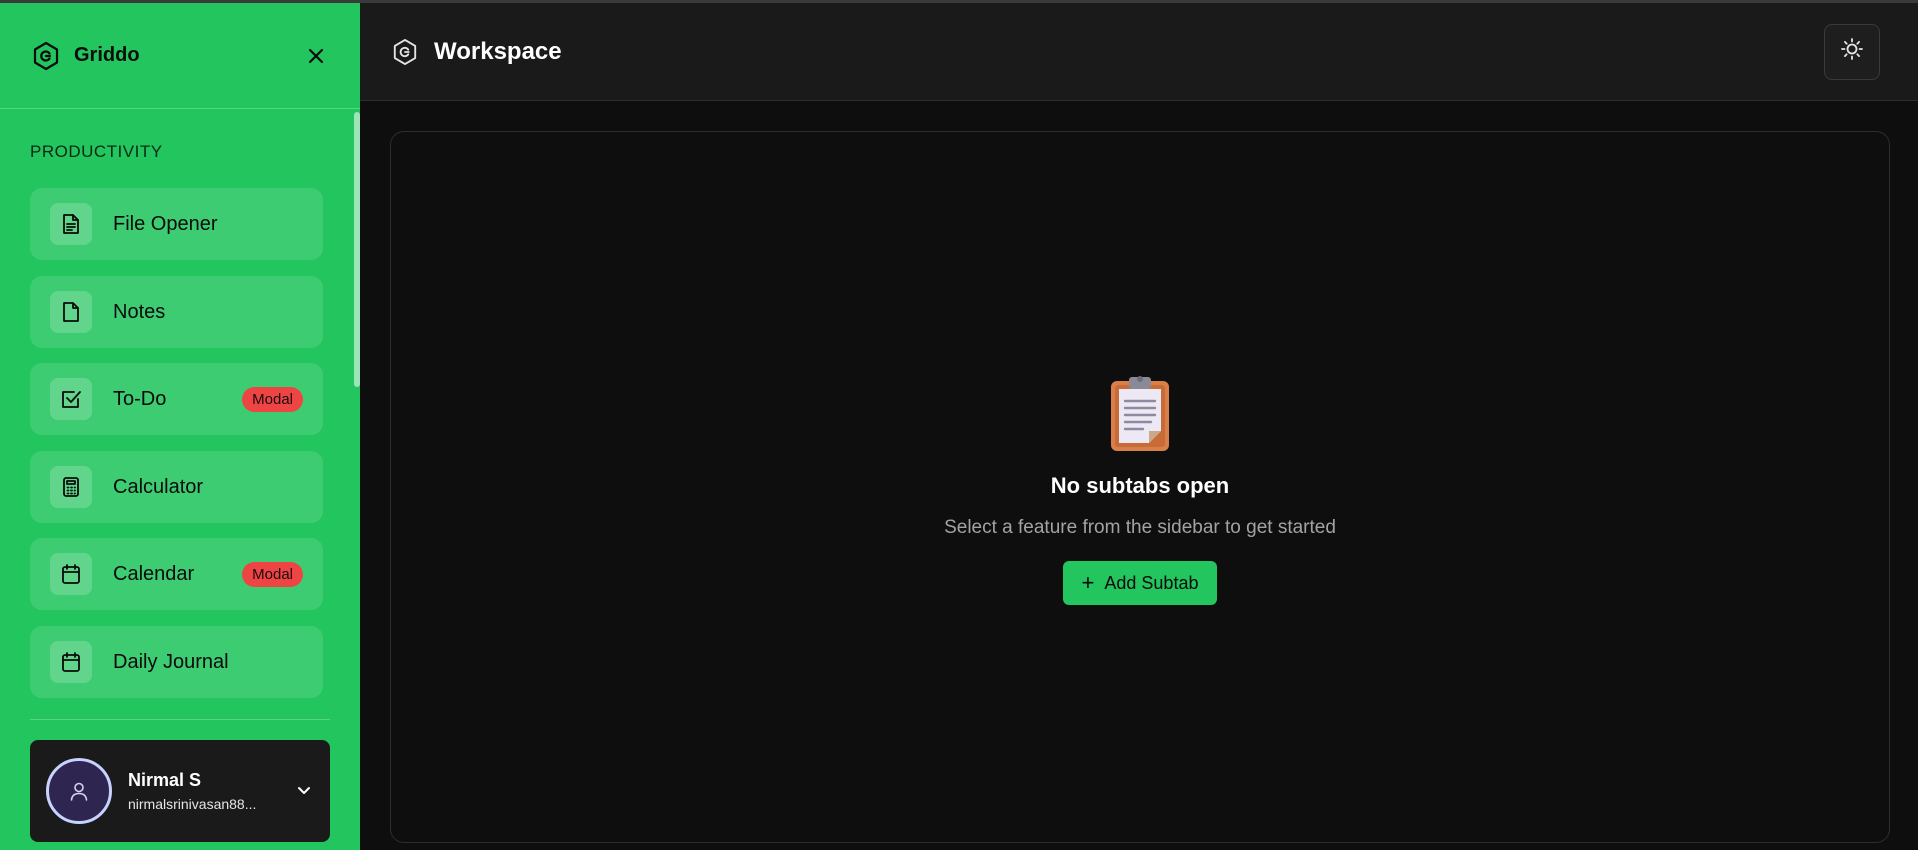 The image size is (1918, 850). Describe the element at coordinates (176, 399) in the screenshot. I see `sidebar-item-to-do: To-Do Modal` at that location.